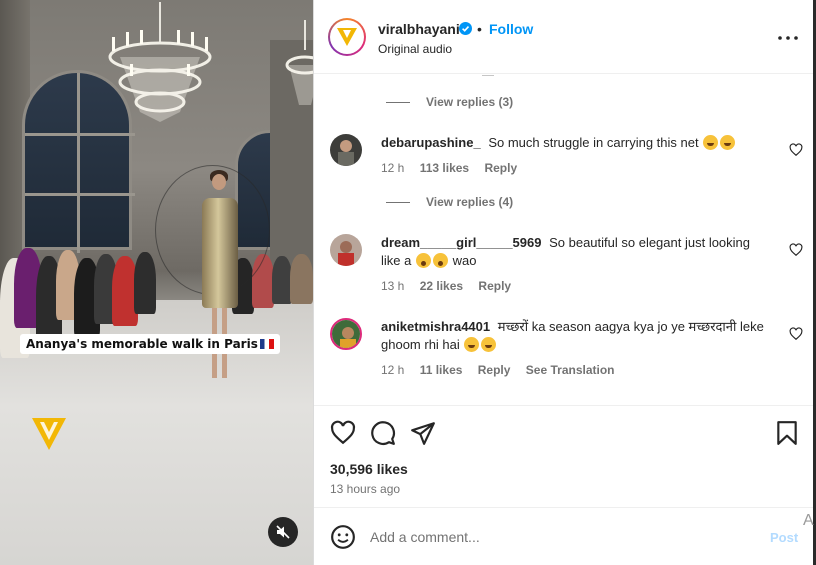  What do you see at coordinates (470, 202) in the screenshot?
I see `view-replies-label: View replies (4)` at bounding box center [470, 202].